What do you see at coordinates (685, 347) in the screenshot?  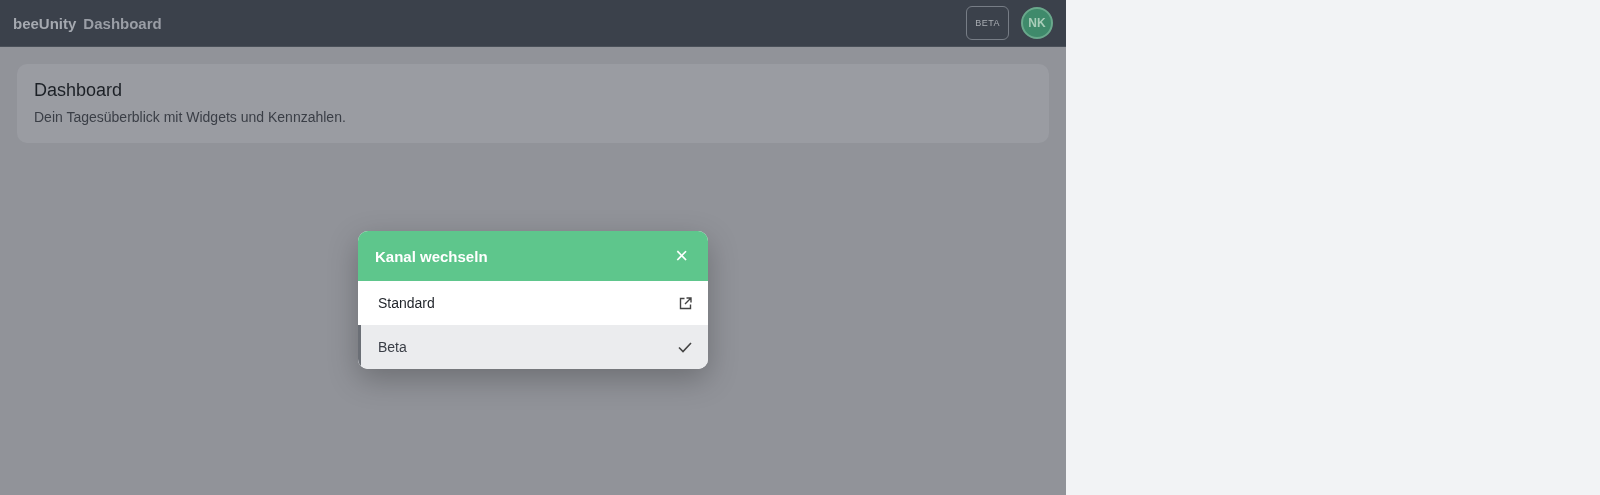 I see `check-icon` at bounding box center [685, 347].